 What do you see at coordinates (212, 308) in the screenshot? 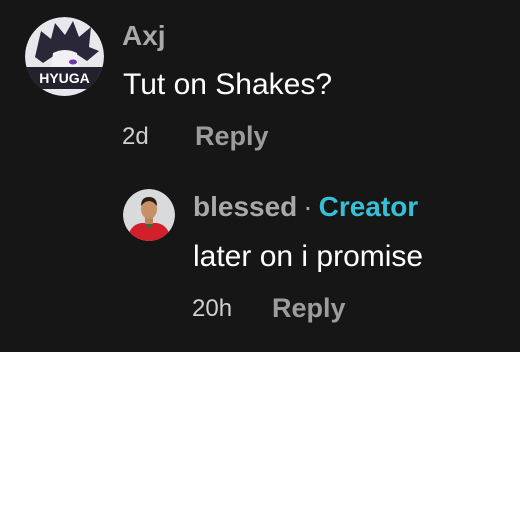
I see `reply-timestamp: 20h` at bounding box center [212, 308].